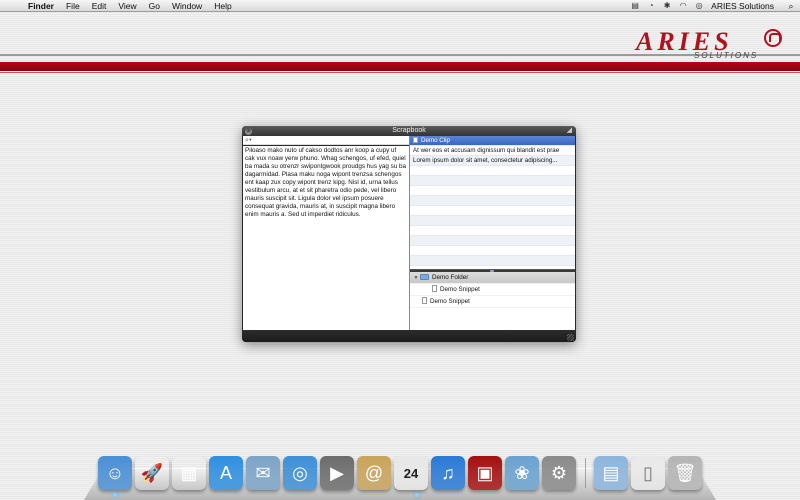  I want to click on window-titlebar: ⊗ Scrapbook ◢, so click(409, 131).